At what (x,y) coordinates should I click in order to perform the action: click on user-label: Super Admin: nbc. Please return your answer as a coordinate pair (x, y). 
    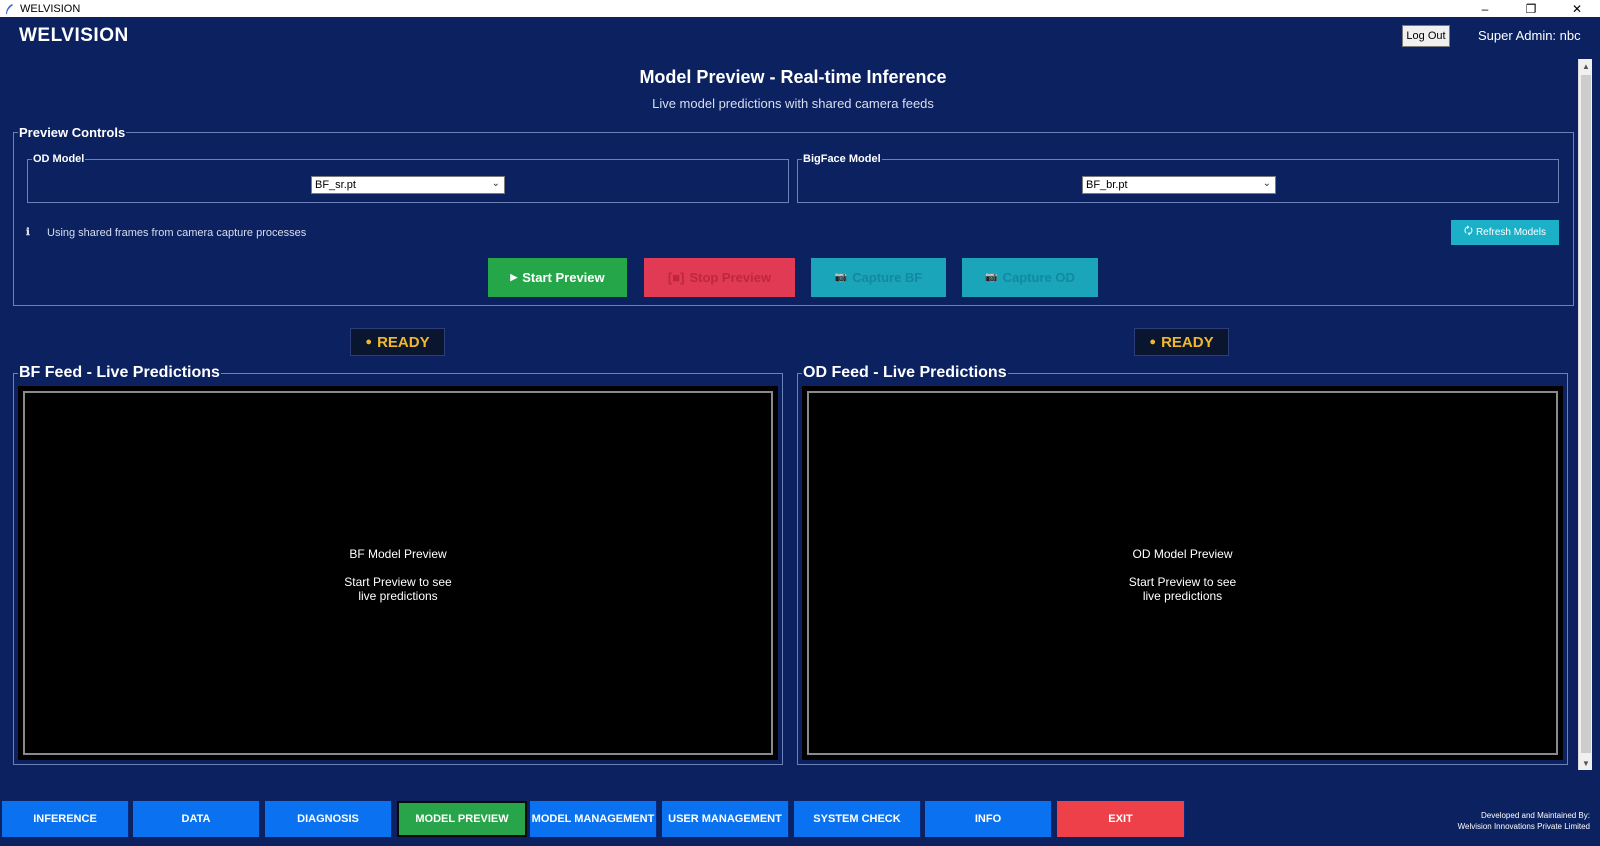
    Looking at the image, I should click on (1529, 35).